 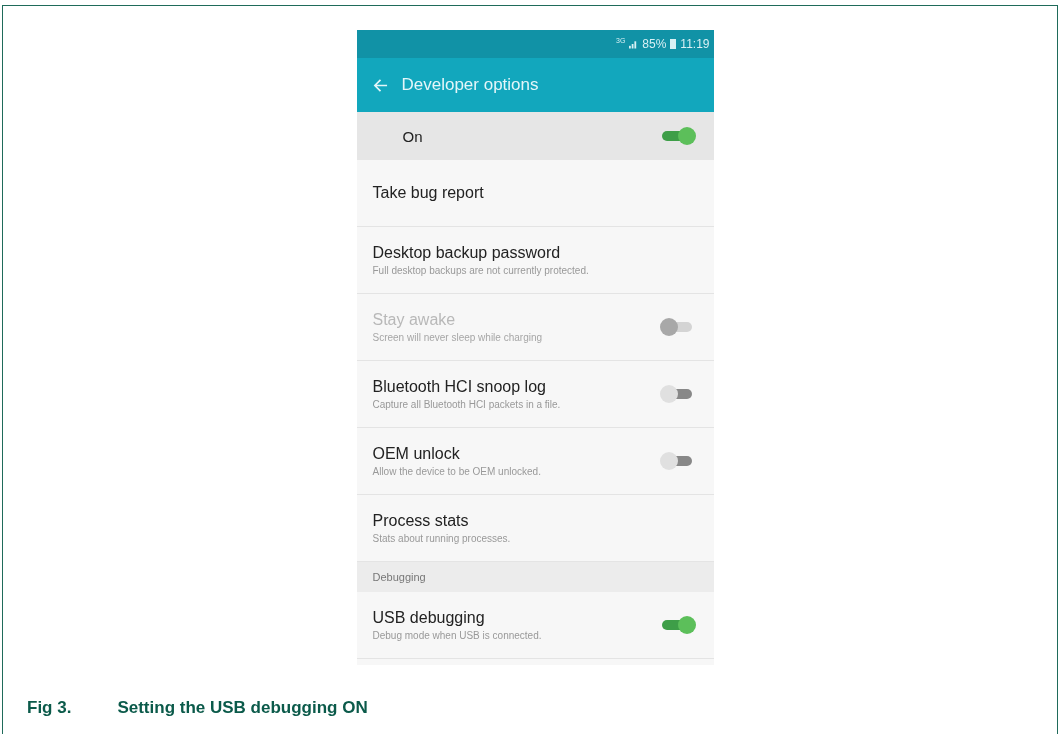 I want to click on figure-number: Fig 3., so click(x=49, y=708).